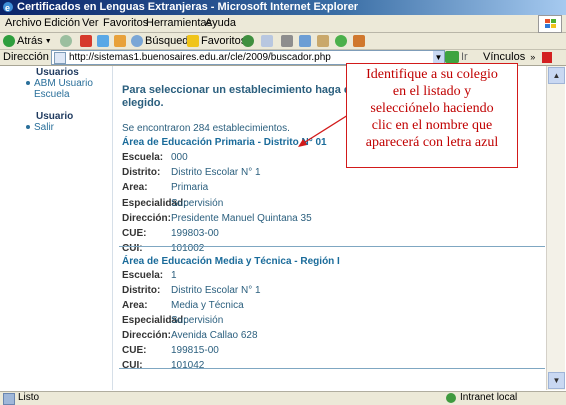 This screenshot has width=566, height=405. I want to click on svg-text: e, so click(7, 8).